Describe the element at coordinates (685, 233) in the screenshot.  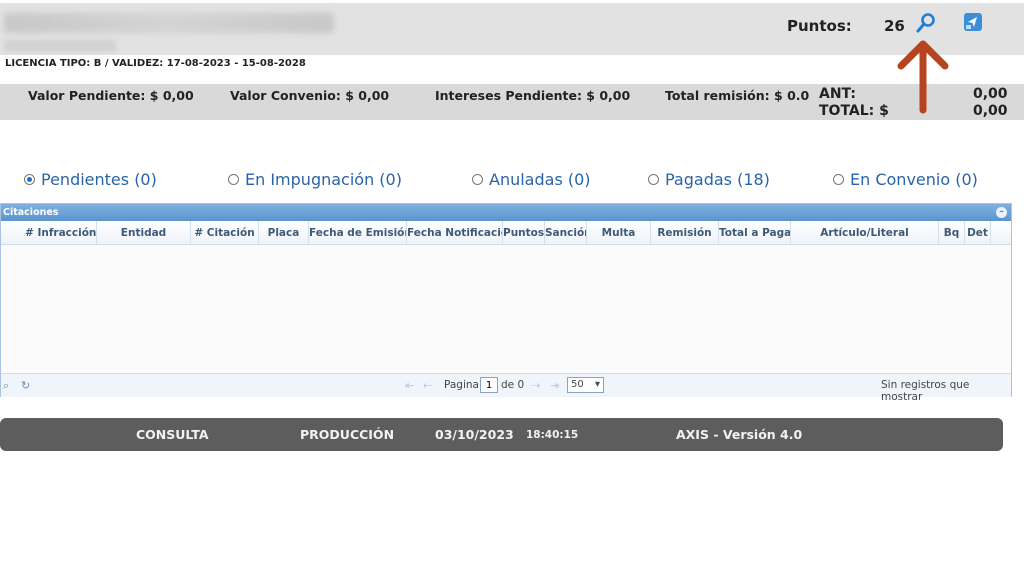
I see `column-header: Remisión` at that location.